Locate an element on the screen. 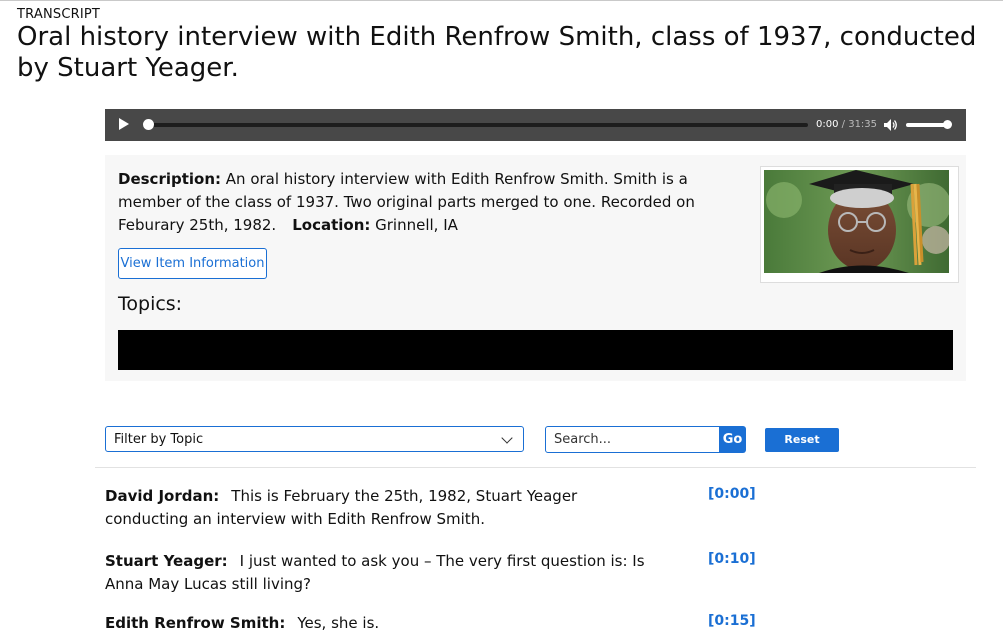 The height and width of the screenshot is (635, 1003). go-button: Go is located at coordinates (732, 439).